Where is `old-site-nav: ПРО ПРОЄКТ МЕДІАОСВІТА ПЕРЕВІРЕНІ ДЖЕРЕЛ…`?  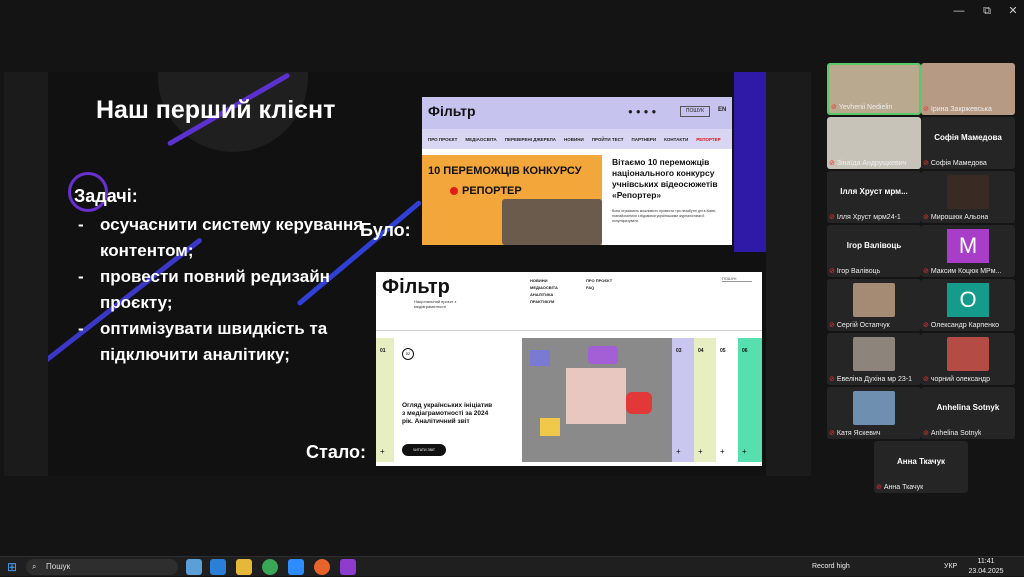 old-site-nav: ПРО ПРОЄКТ МЕДІАОСВІТА ПЕРЕВІРЕНІ ДЖЕРЕЛ… is located at coordinates (577, 139).